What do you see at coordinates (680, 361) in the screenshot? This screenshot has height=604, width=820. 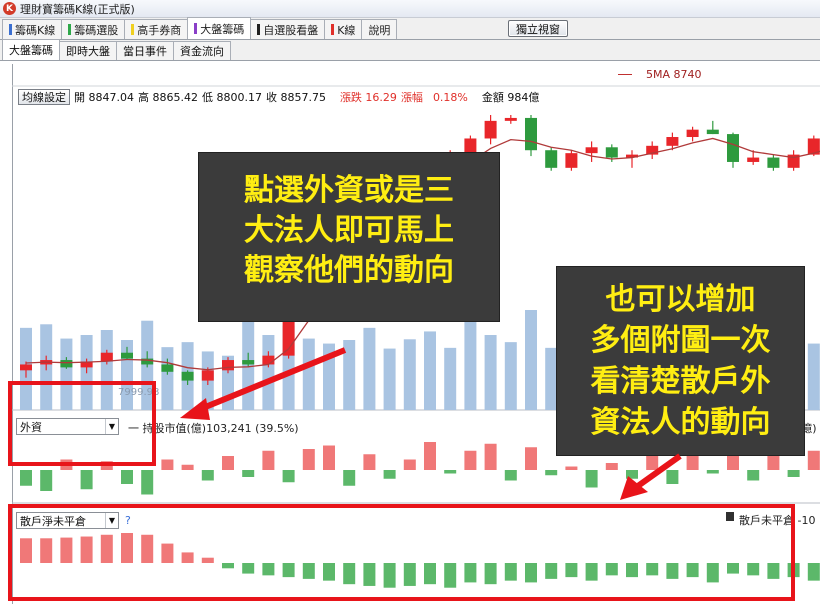 I see `callout-right: 也可以增加 多個附圖一次 看清楚散戶外 資法人的動向` at bounding box center [680, 361].